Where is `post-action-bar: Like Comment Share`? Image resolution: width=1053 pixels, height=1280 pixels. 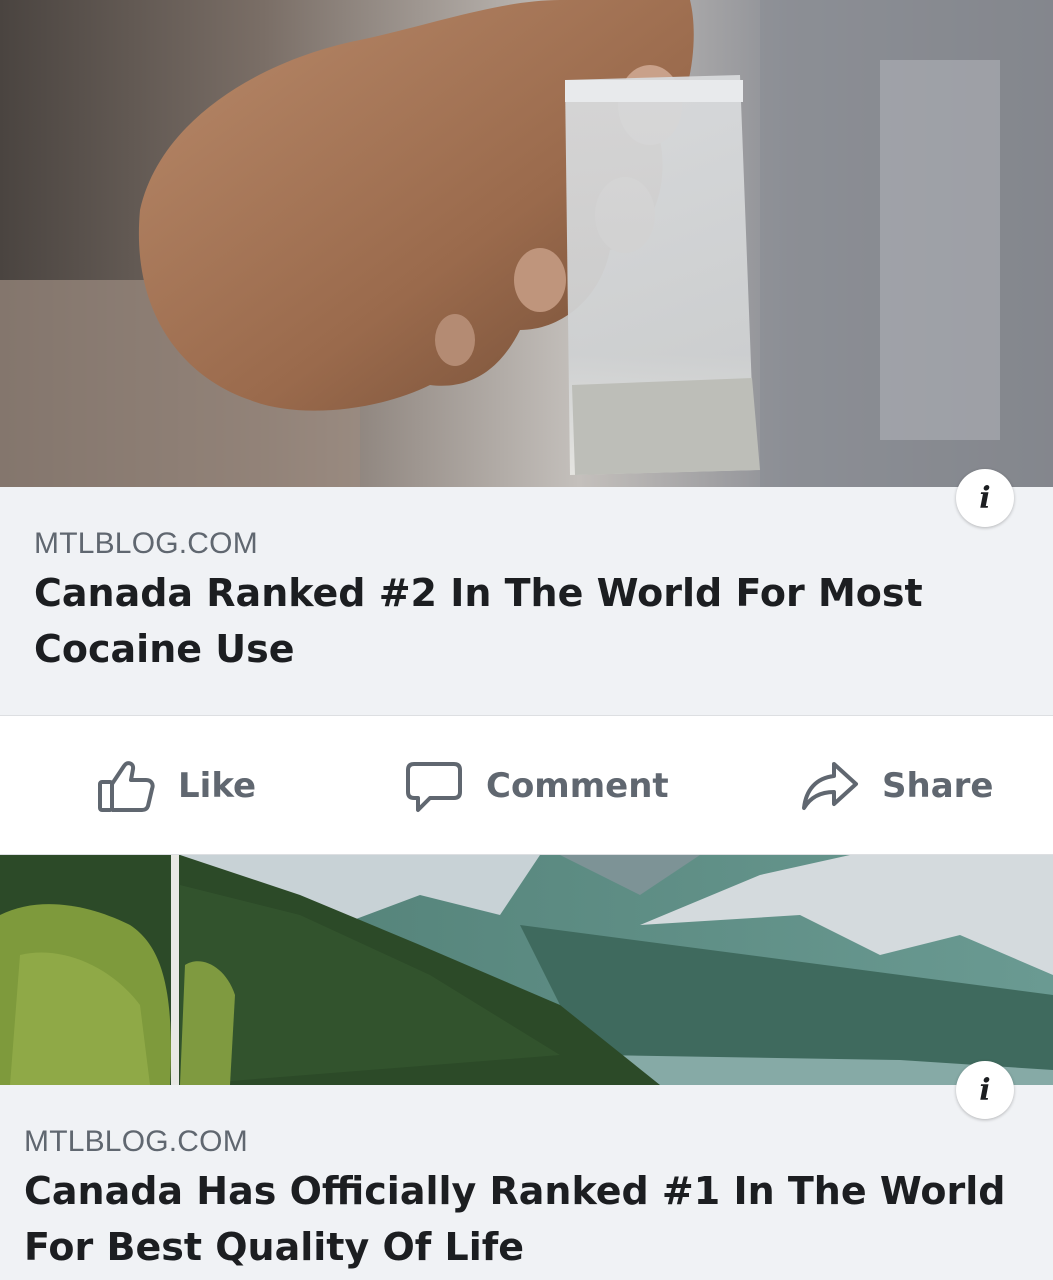
post-action-bar: Like Comment Share is located at coordinates (526, 785).